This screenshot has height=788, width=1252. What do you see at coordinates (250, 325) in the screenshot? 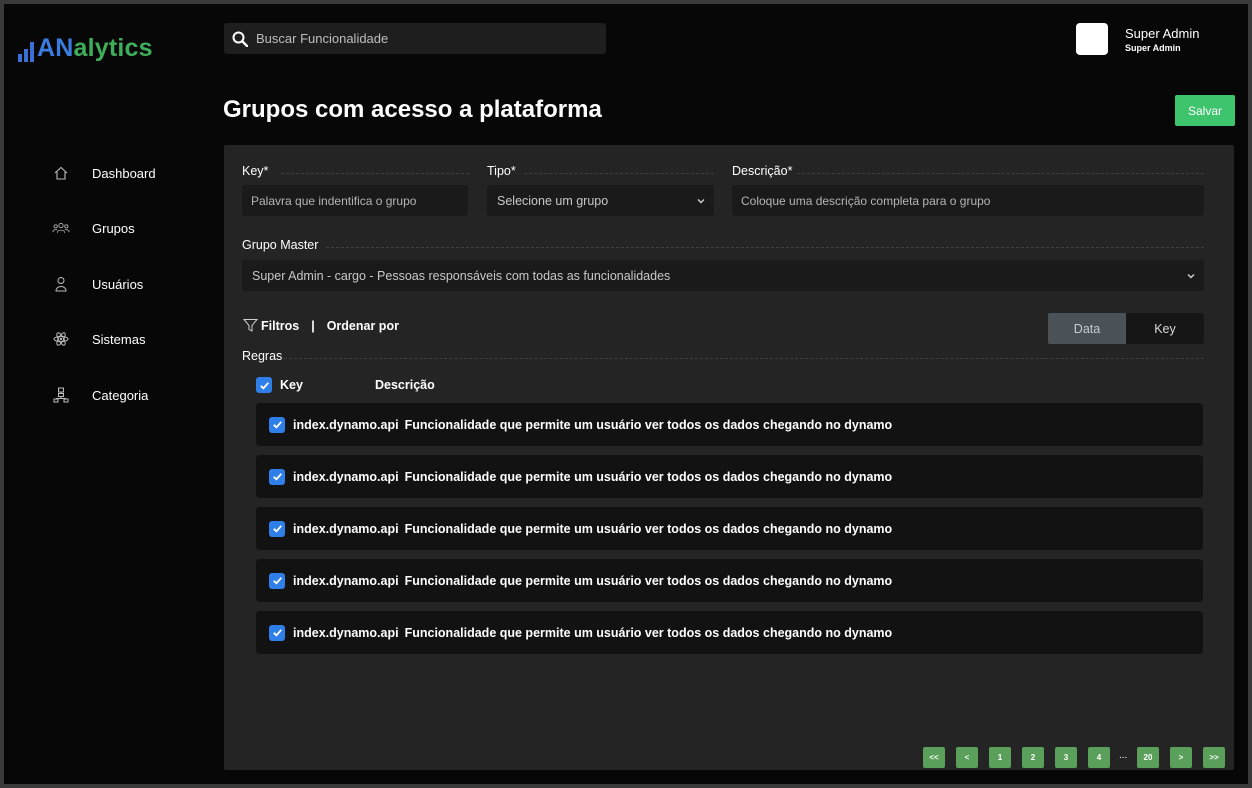
I see `filter-icon` at bounding box center [250, 325].